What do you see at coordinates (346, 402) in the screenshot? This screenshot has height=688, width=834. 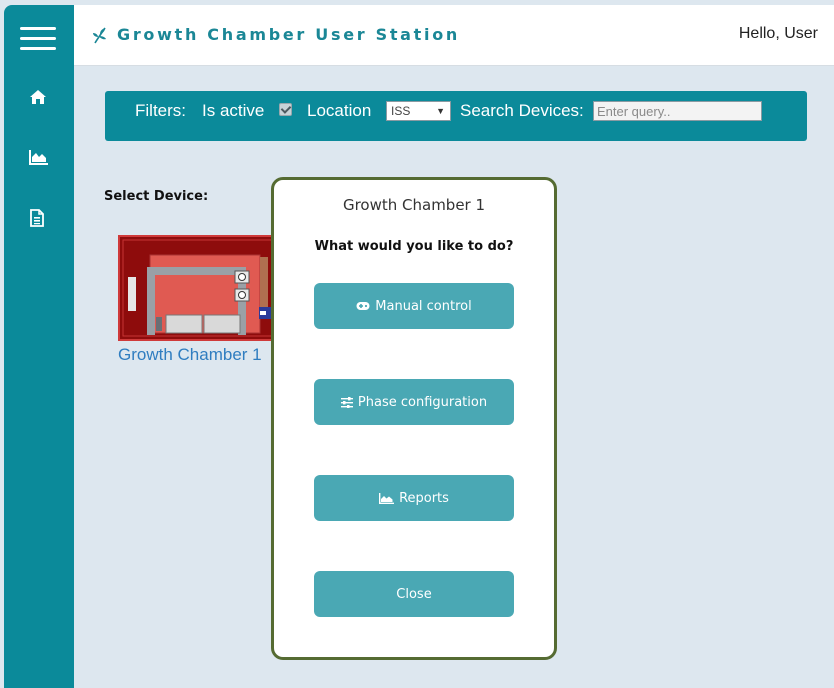 I see `sliders-icon` at bounding box center [346, 402].